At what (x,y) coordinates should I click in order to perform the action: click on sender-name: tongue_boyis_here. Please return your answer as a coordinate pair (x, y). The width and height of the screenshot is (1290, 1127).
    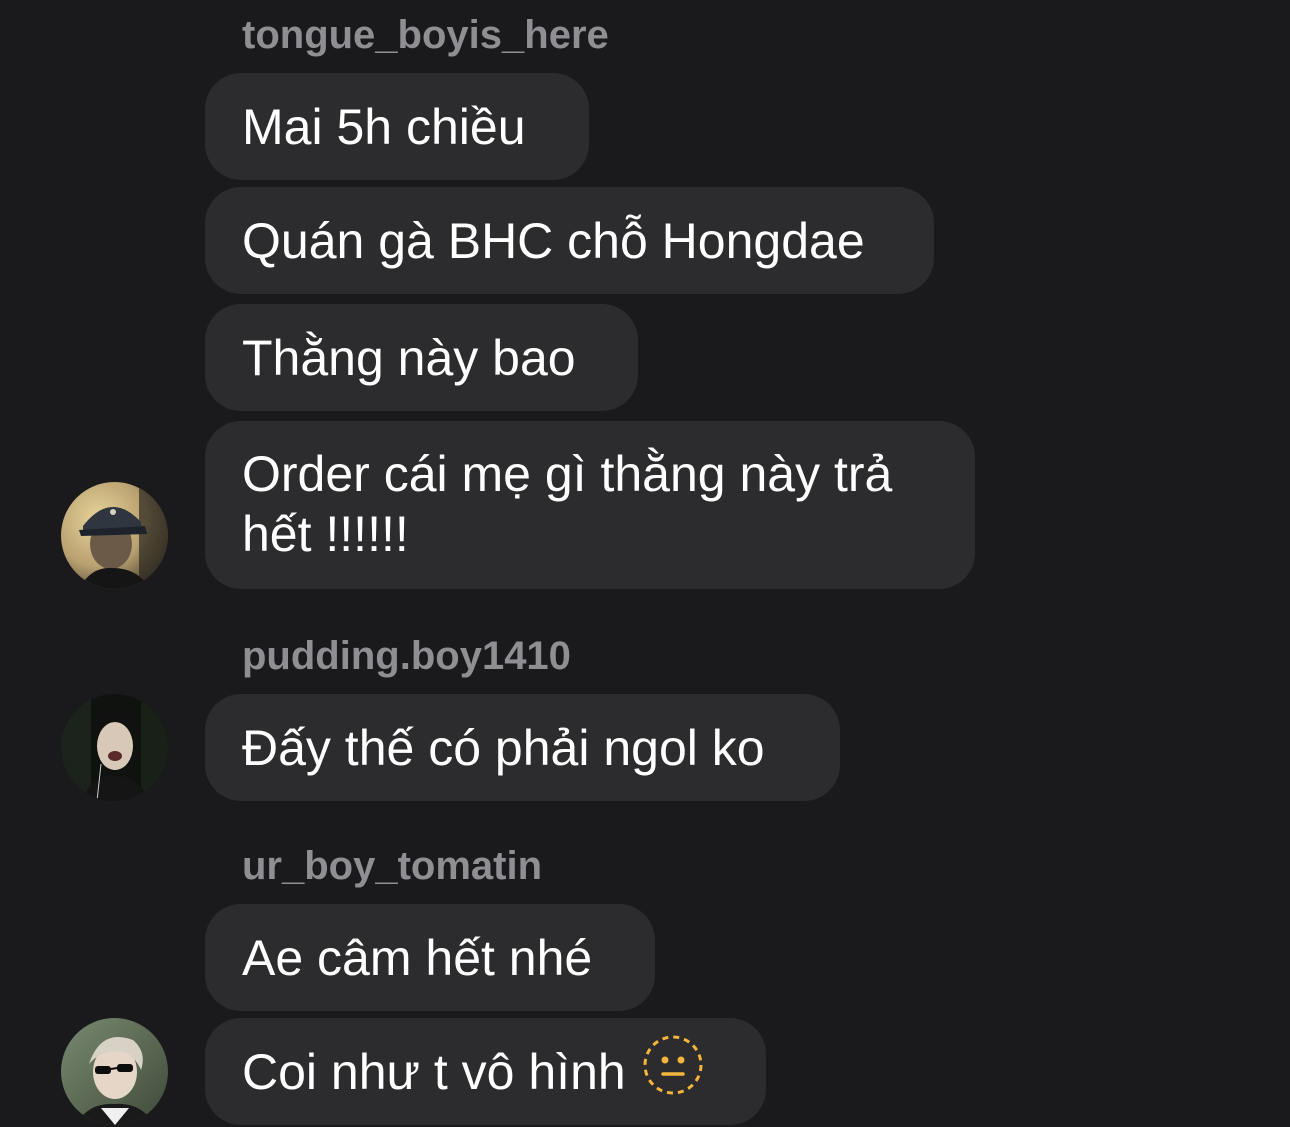
    Looking at the image, I should click on (425, 35).